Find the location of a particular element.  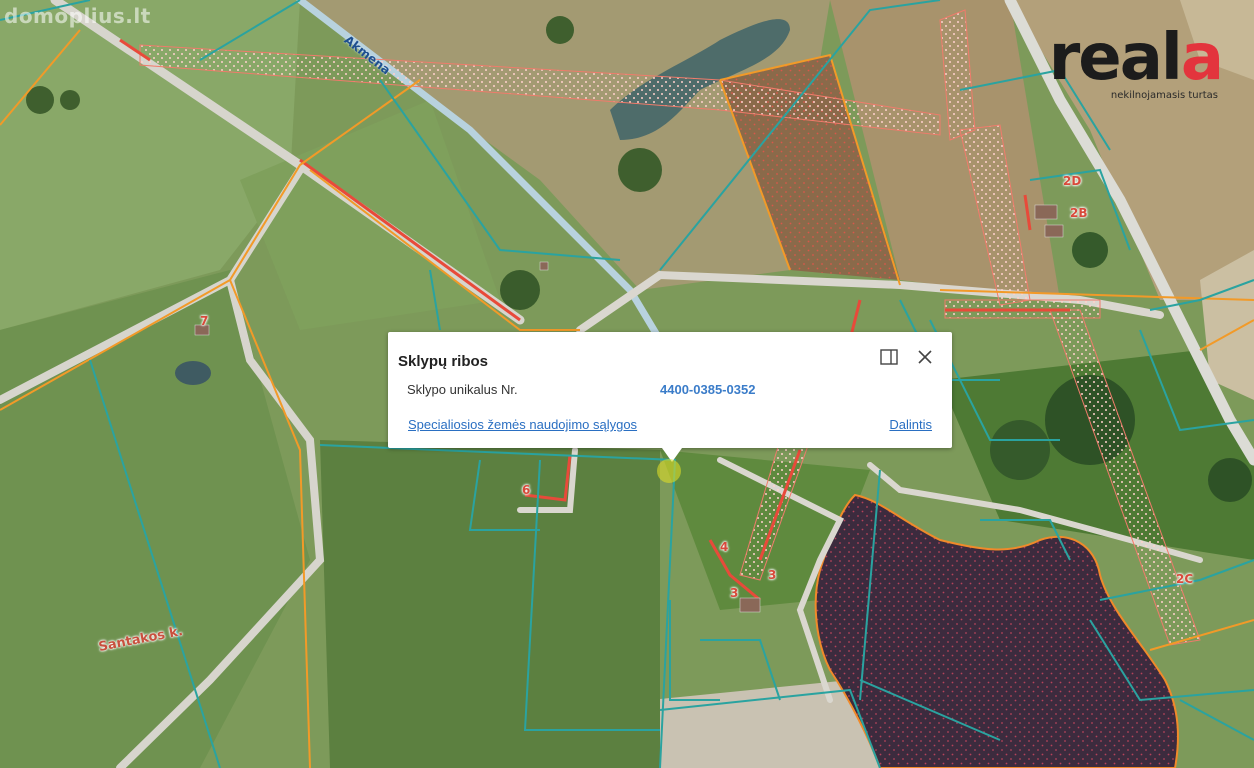

parcel-number-label: 6 is located at coordinates (526, 490).